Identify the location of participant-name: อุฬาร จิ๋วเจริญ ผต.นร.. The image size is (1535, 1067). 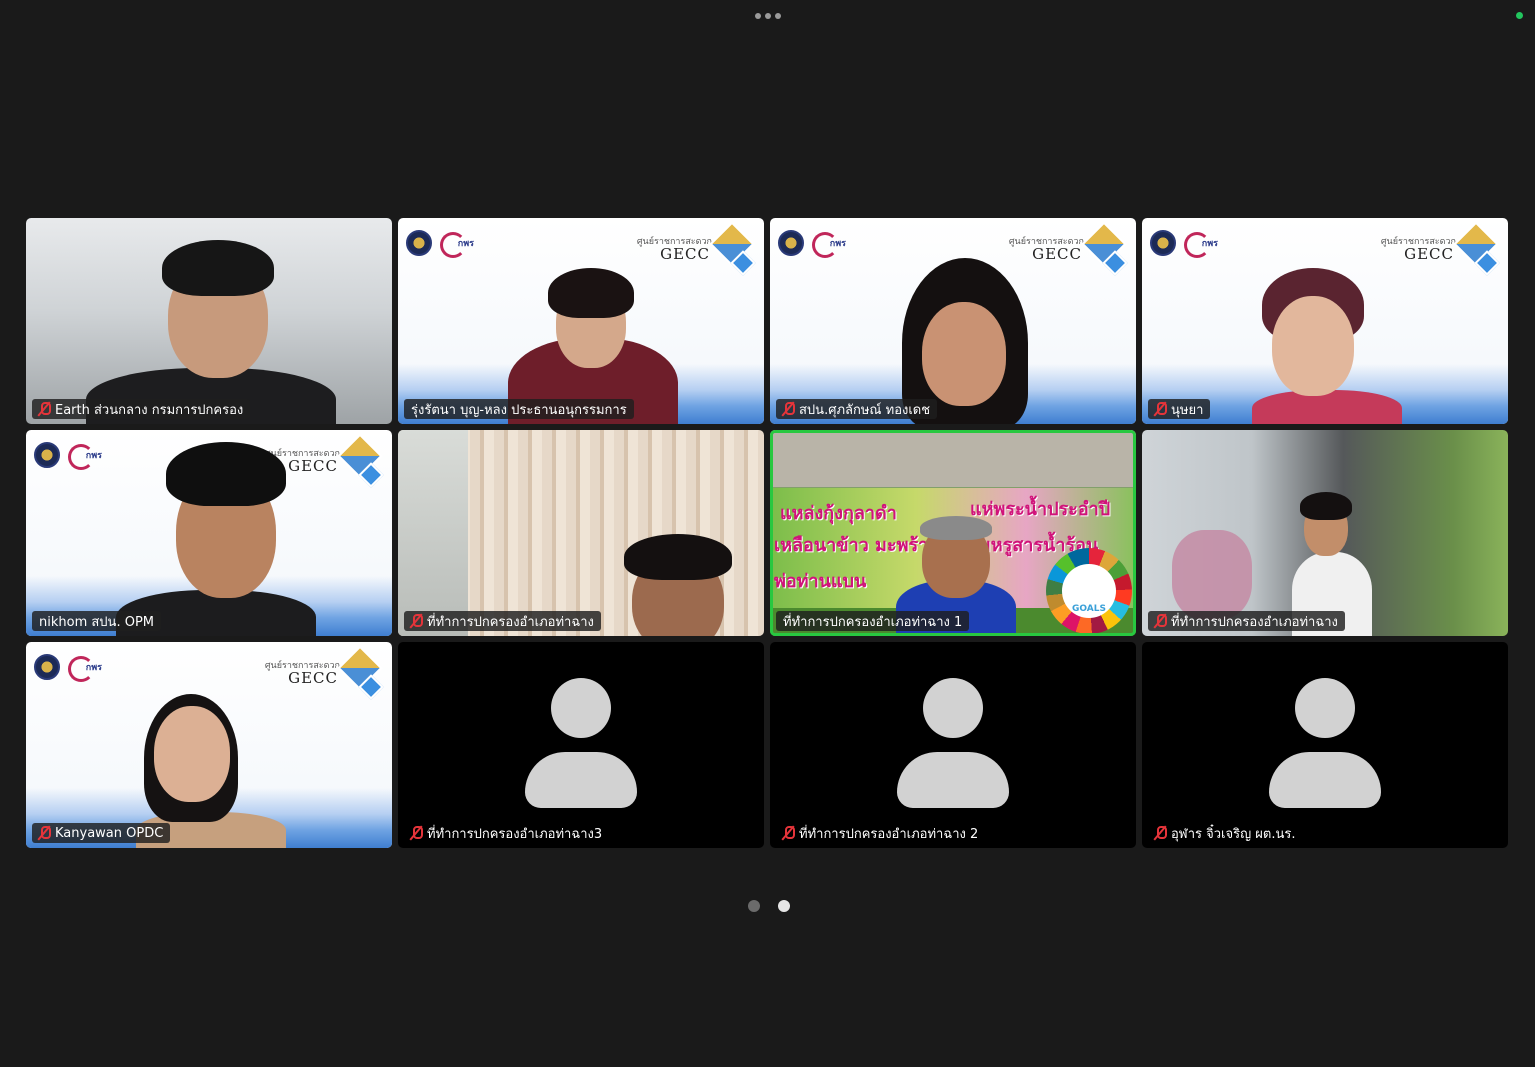
(1233, 834).